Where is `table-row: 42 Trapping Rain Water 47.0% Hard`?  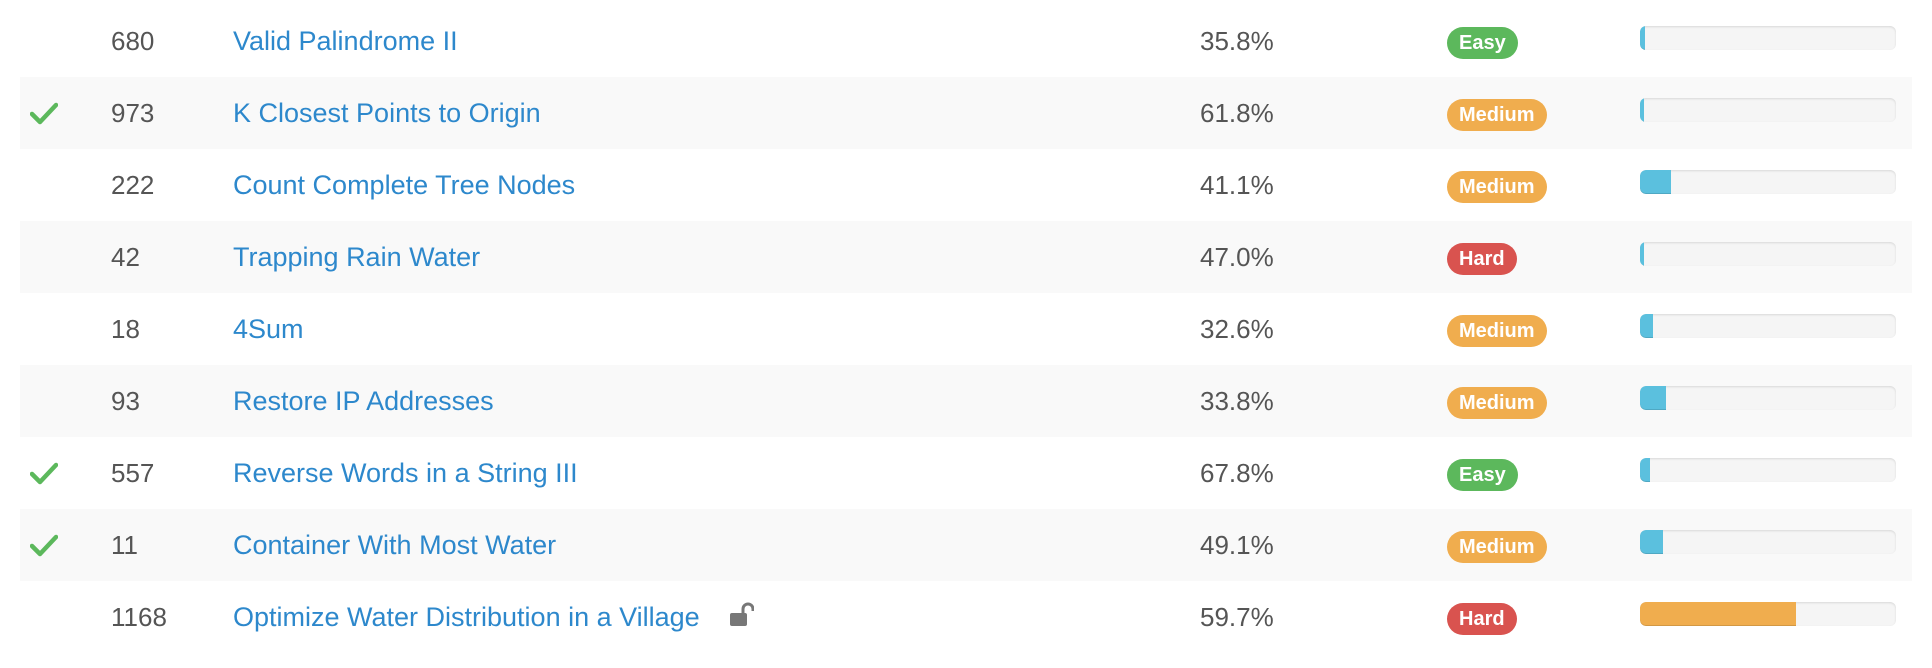
table-row: 42 Trapping Rain Water 47.0% Hard is located at coordinates (966, 257).